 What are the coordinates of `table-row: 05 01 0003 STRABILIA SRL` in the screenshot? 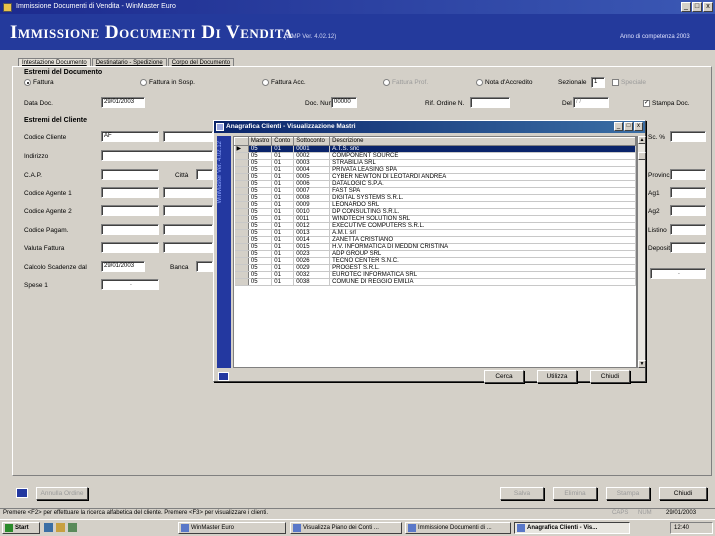 It's located at (435, 163).